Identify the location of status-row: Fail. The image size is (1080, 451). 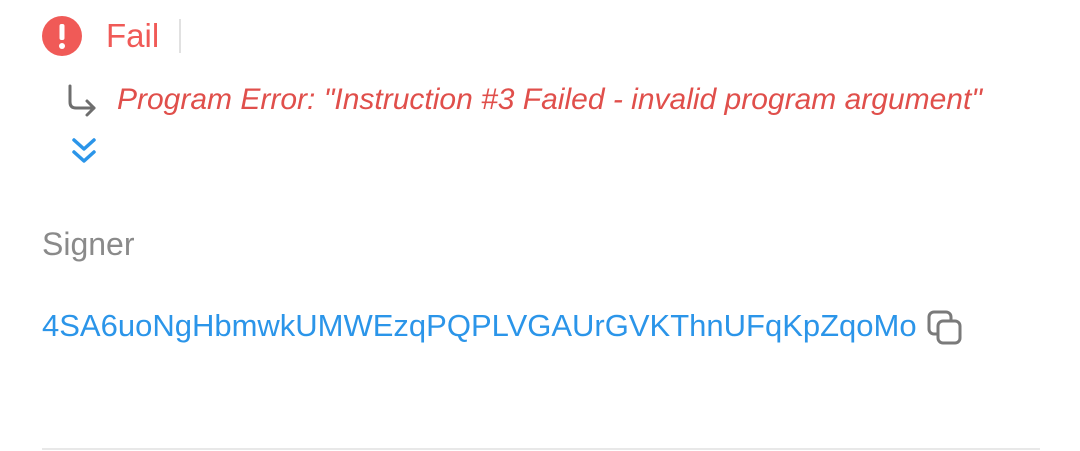
(112, 36).